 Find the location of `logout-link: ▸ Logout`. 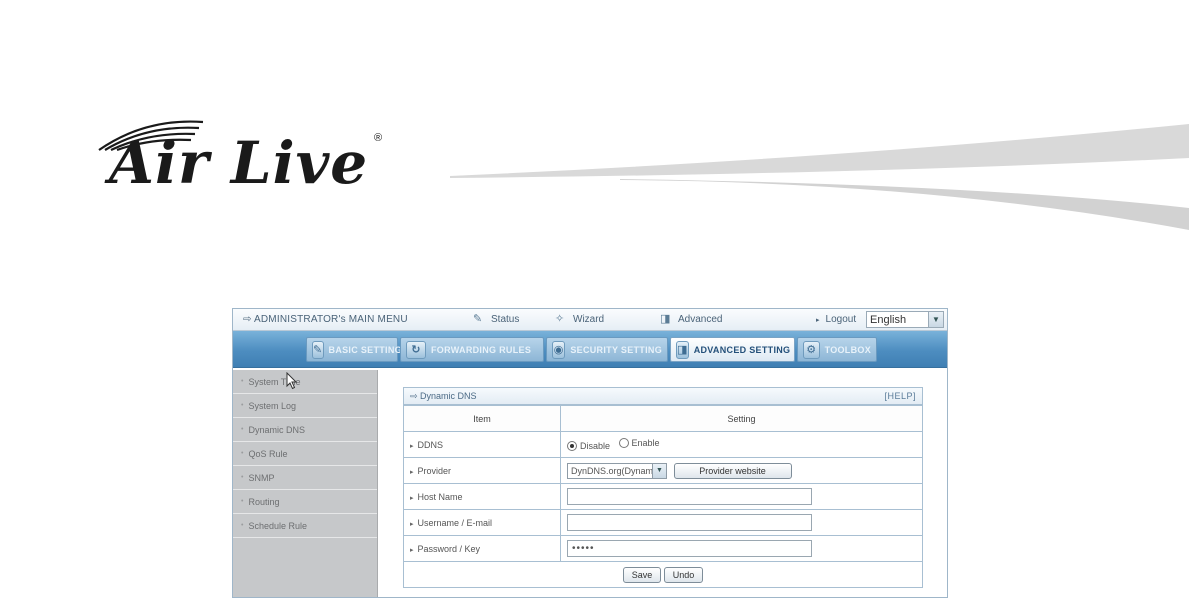

logout-link: ▸ Logout is located at coordinates (836, 319).